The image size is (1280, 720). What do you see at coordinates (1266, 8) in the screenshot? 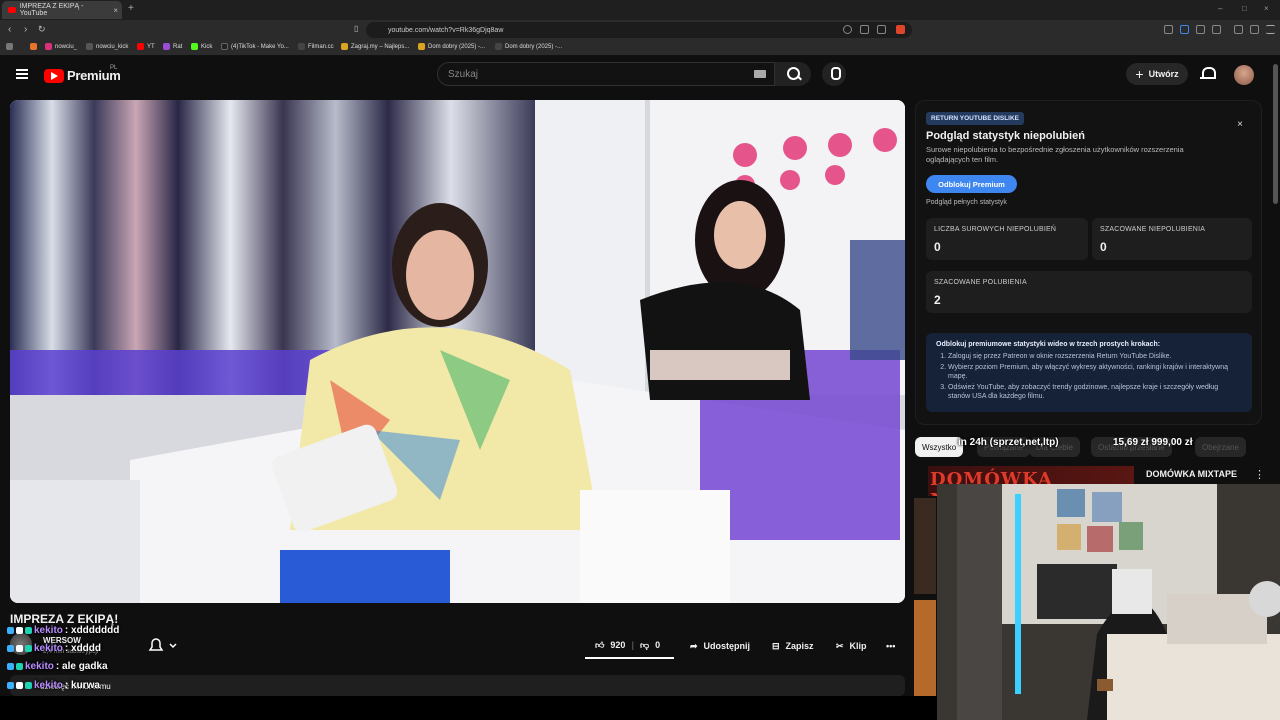
I see `window-close-icon: ×` at bounding box center [1266, 8].